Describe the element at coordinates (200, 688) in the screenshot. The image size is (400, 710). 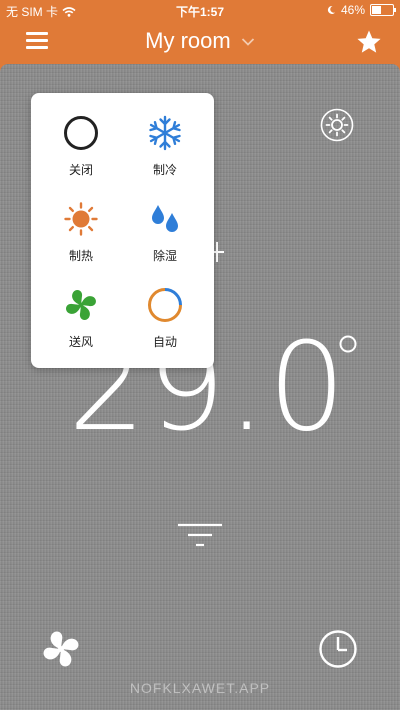
I see `watermark: NOFKLXAWET.APP` at that location.